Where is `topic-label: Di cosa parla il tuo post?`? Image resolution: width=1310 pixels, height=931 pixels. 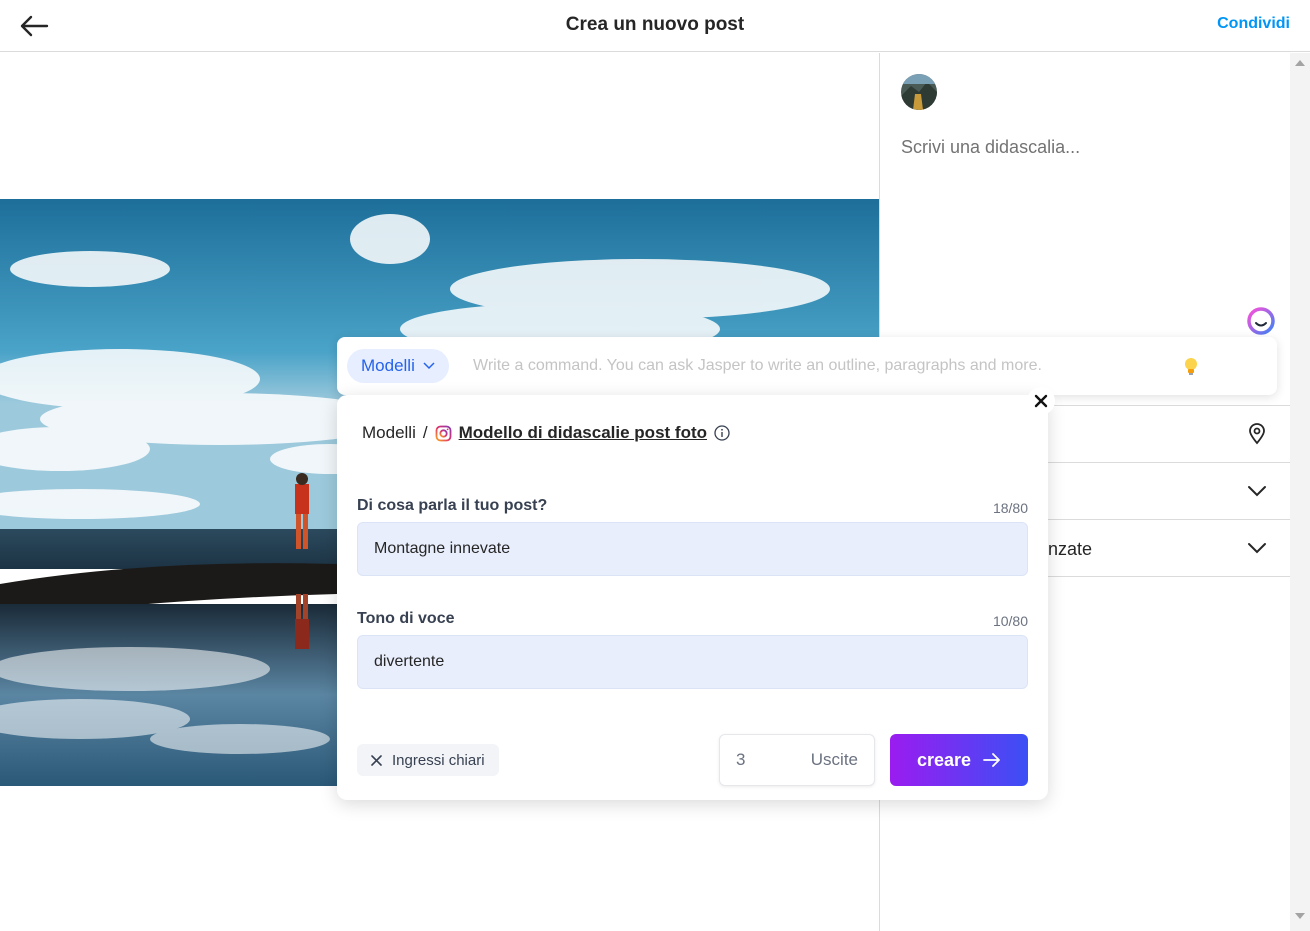 topic-label: Di cosa parla il tuo post? is located at coordinates (452, 505).